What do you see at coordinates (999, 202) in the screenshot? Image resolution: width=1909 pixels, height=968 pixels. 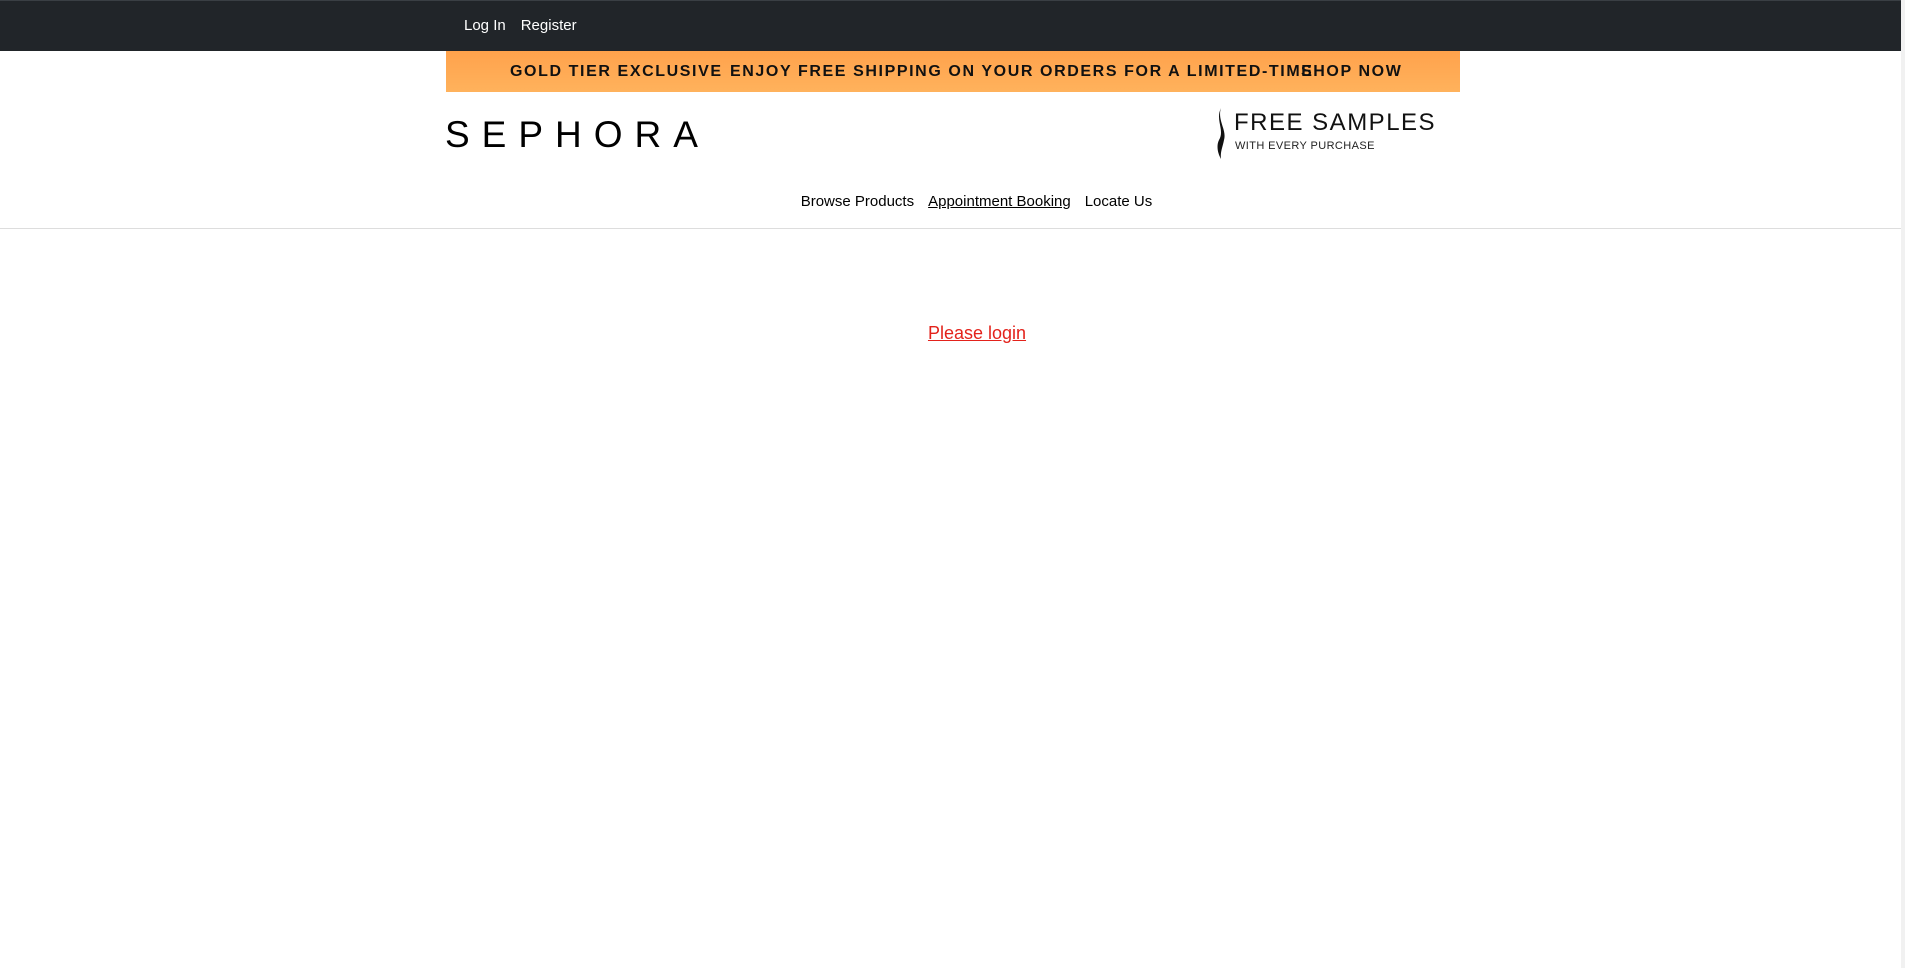 I see `nav-appointment-booking: Appointment Booking` at bounding box center [999, 202].